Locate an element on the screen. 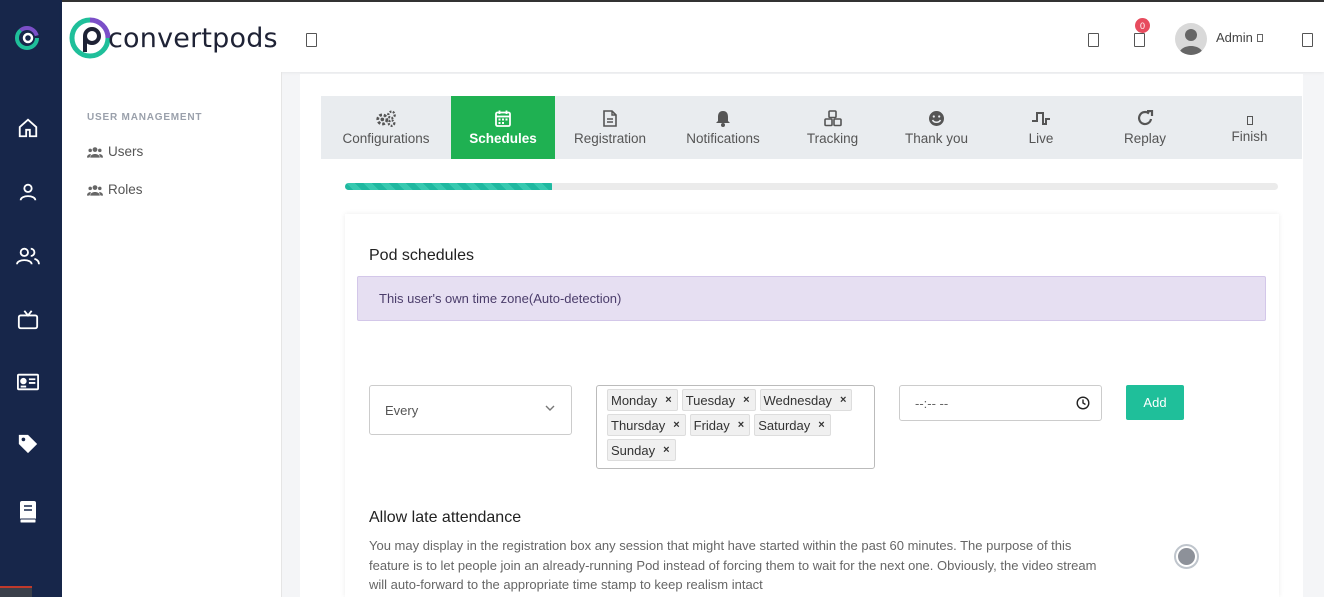  day-tag: Thursday × is located at coordinates (646, 425).